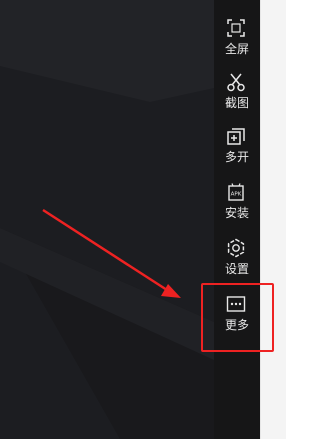 The height and width of the screenshot is (439, 320). Describe the element at coordinates (111, 253) in the screenshot. I see `annotation-arrow` at that location.